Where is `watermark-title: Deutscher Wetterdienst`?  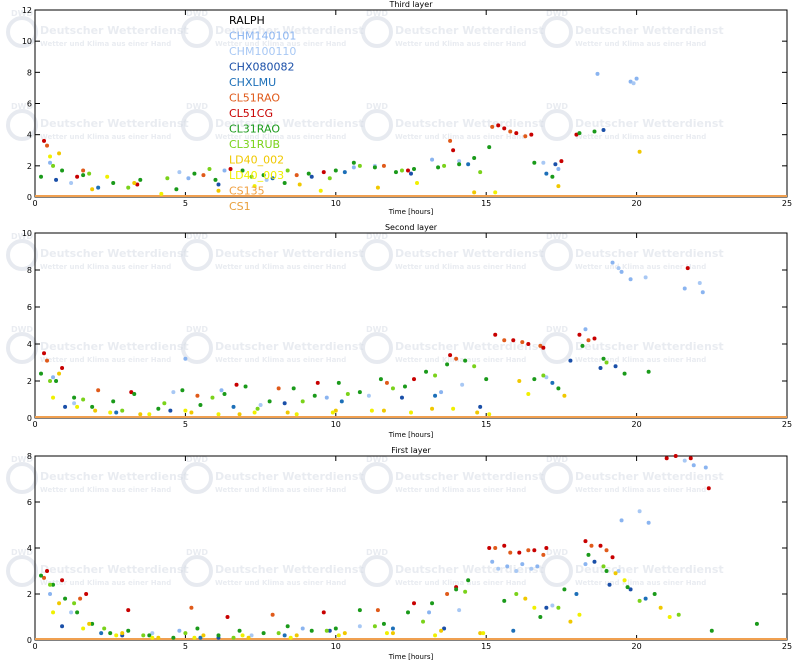 watermark-title: Deutscher Wetterdienst is located at coordinates (289, 346).